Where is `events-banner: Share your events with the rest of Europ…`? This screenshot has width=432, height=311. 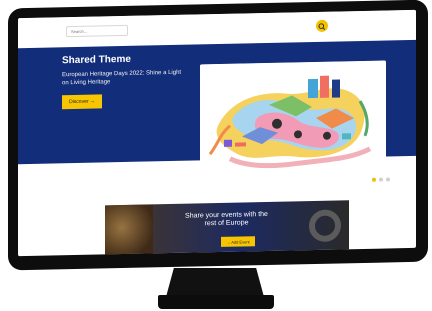
events-banner: Share your events with the rest of Europ… is located at coordinates (227, 228).